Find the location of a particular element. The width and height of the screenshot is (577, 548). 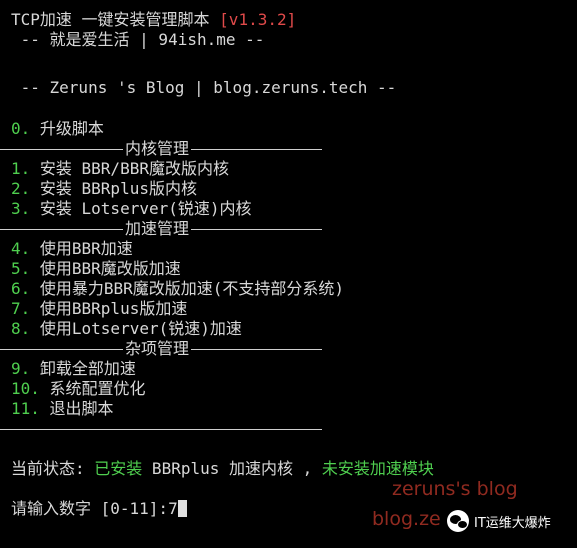

watermark-blog-name: zeruns's blog is located at coordinates (455, 489).